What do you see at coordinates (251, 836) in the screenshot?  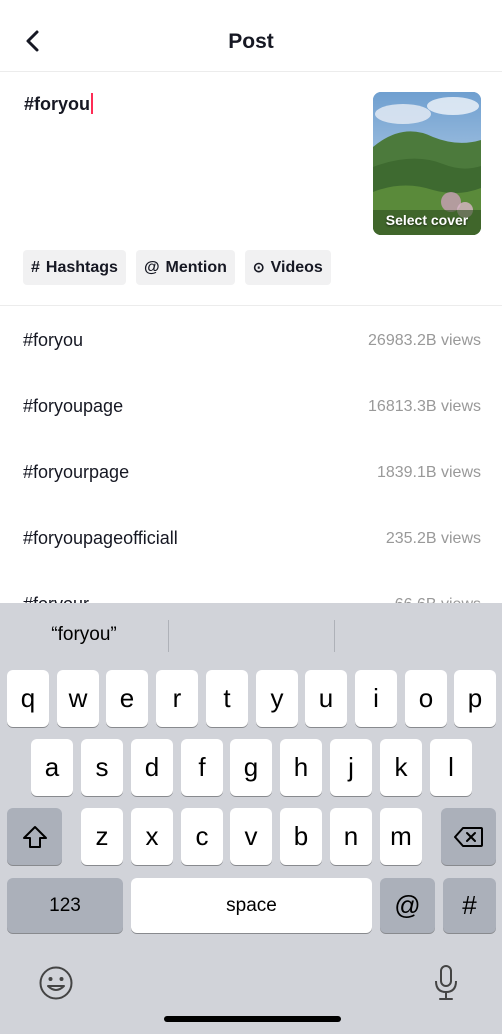 I see `key-v: v` at bounding box center [251, 836].